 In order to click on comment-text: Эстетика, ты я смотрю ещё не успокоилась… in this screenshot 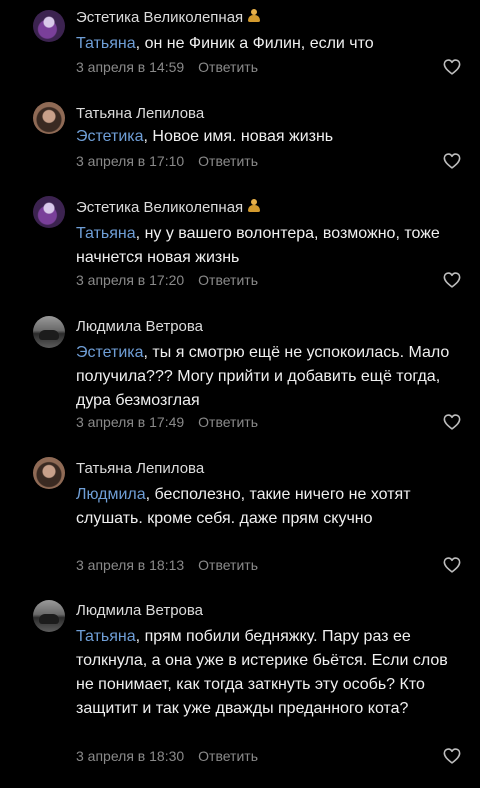, I will do `click(271, 377)`.